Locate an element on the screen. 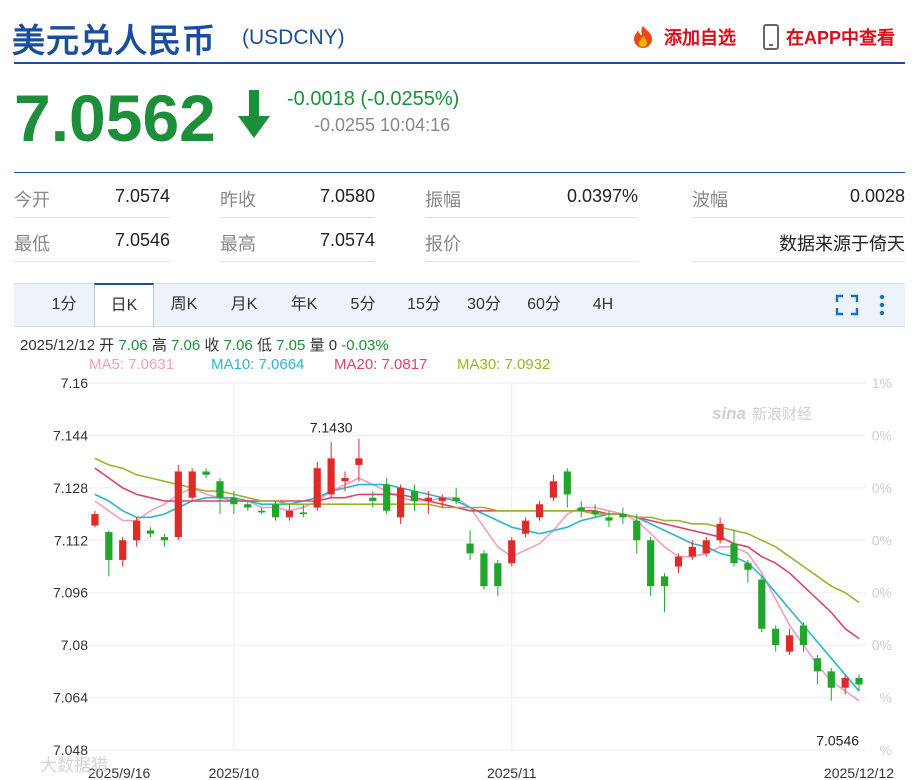 Image resolution: width=912 pixels, height=780 pixels. tab-weekly: 周K is located at coordinates (184, 305).